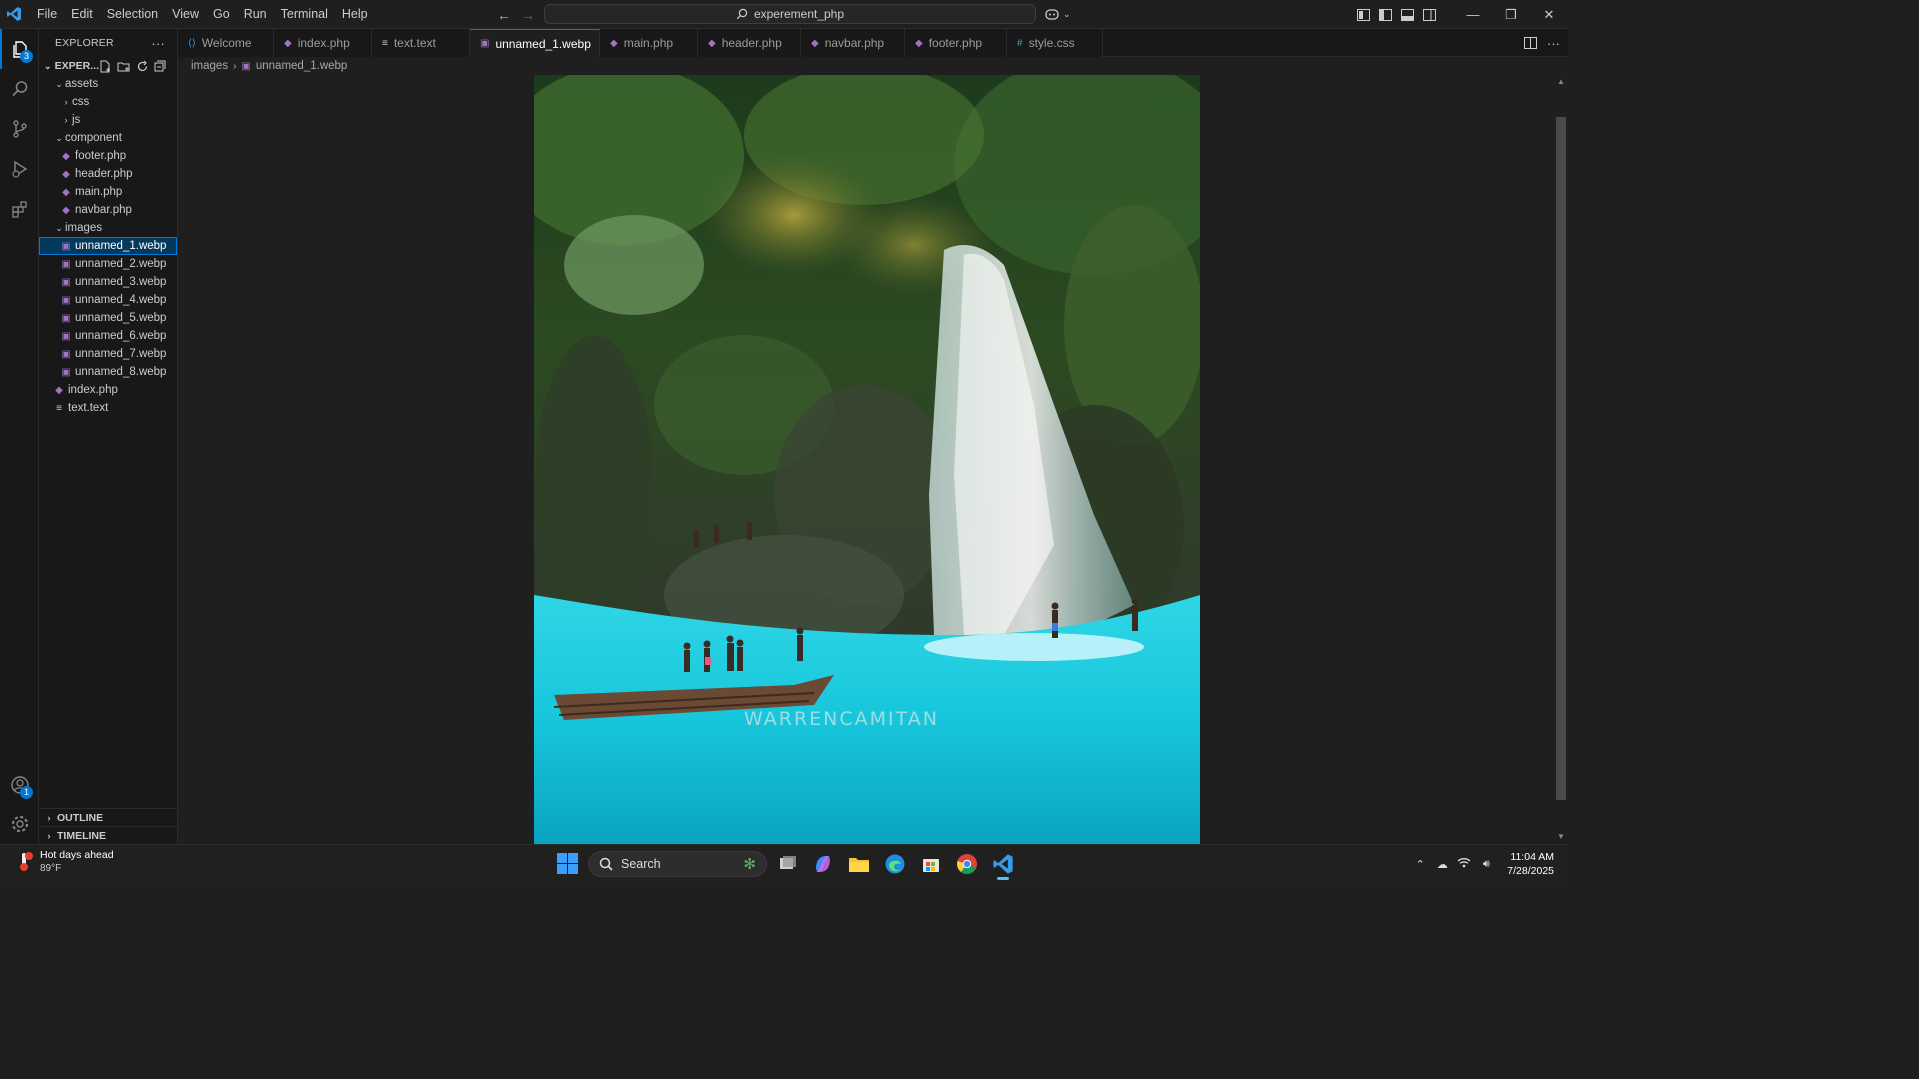  What do you see at coordinates (1486, 864) in the screenshot?
I see `volume-icon: 🔊︎` at bounding box center [1486, 864].